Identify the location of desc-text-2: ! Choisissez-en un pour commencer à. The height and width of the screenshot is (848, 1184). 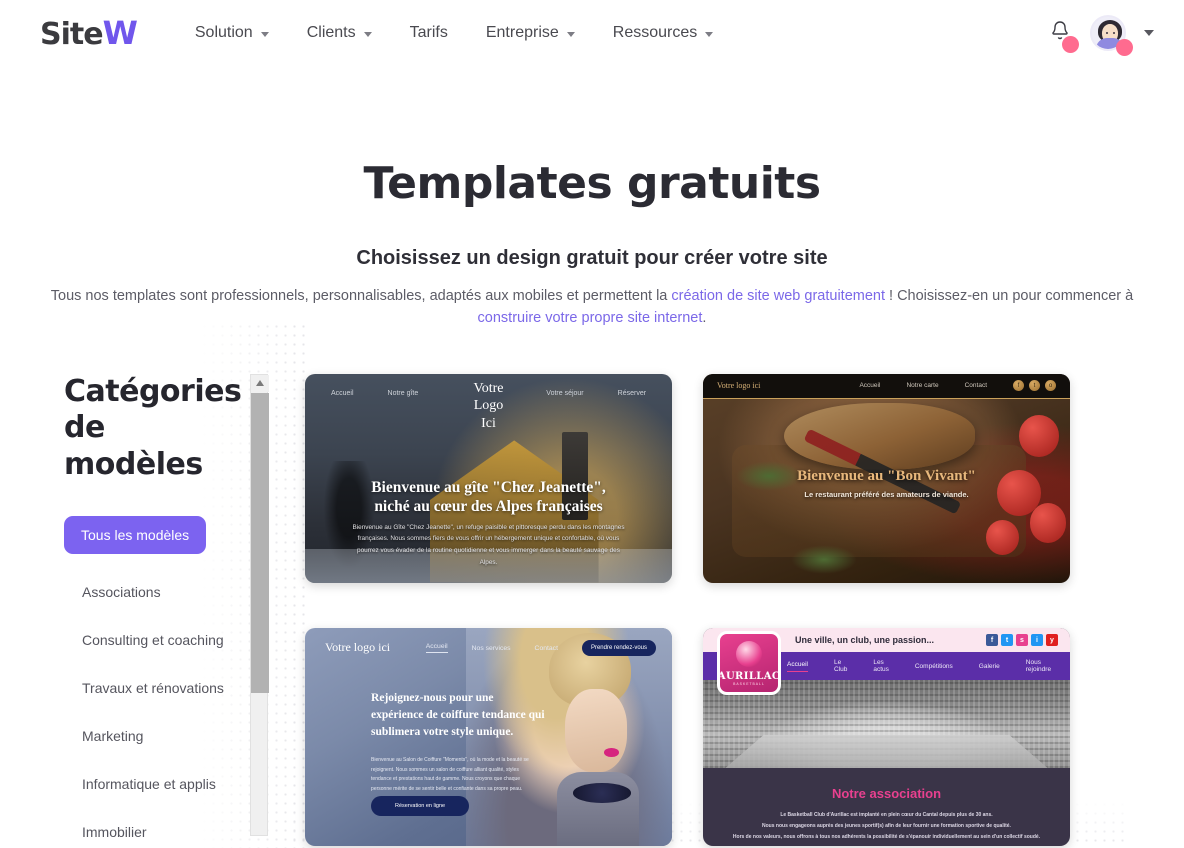
(1009, 296).